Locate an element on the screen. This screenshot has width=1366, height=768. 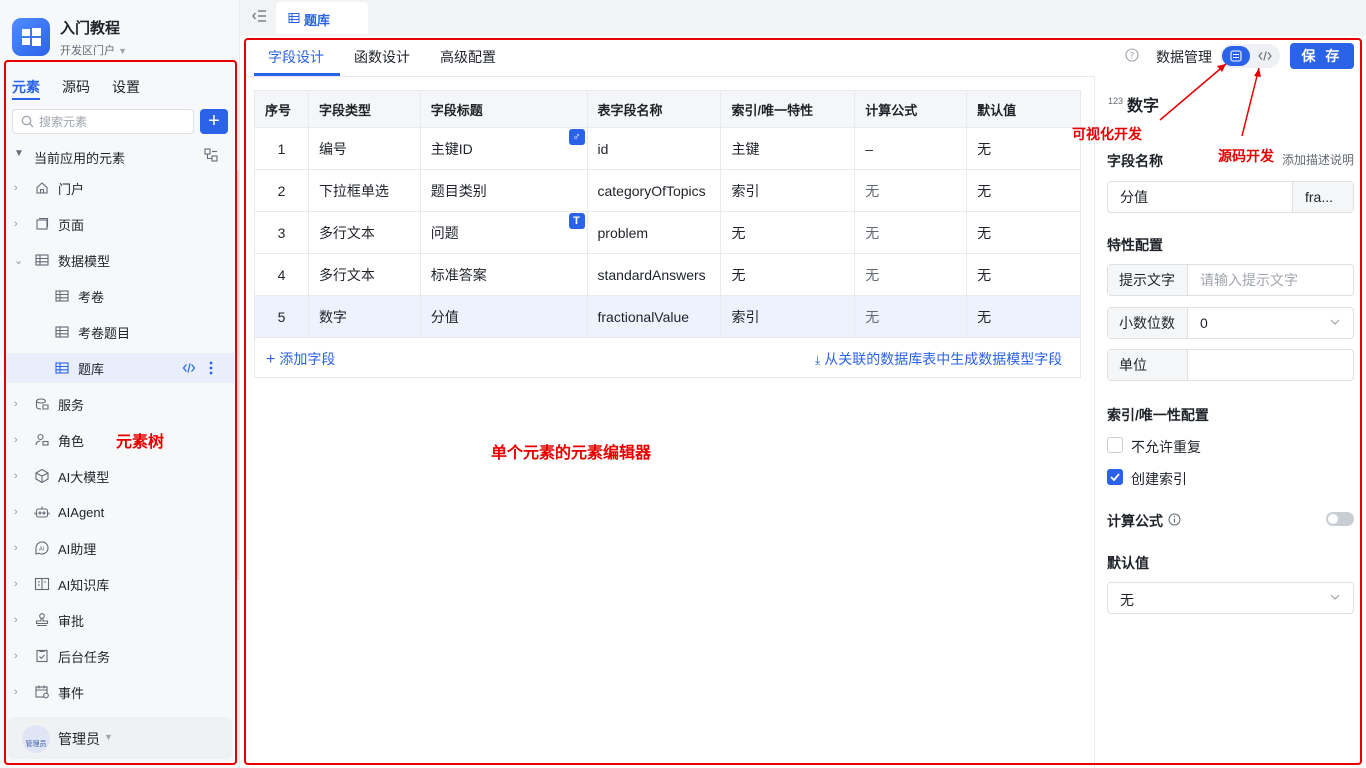
tab-advanced-config: 高级配置 is located at coordinates (468, 57).